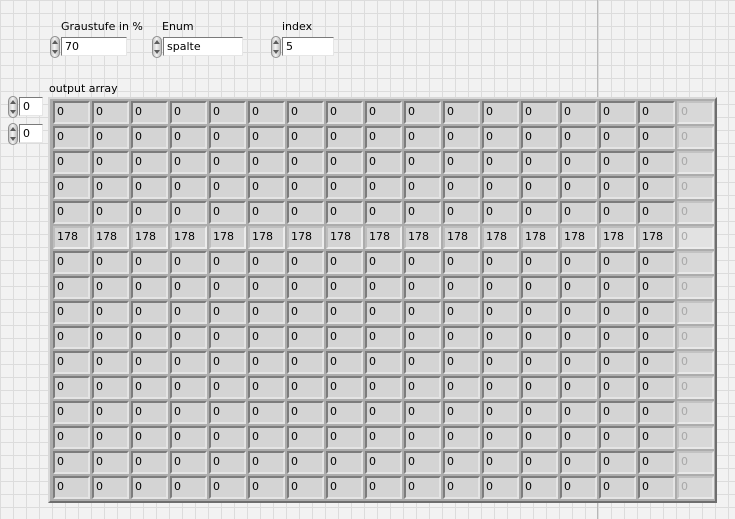  I want to click on array-row-index: 0, so click(27, 107).